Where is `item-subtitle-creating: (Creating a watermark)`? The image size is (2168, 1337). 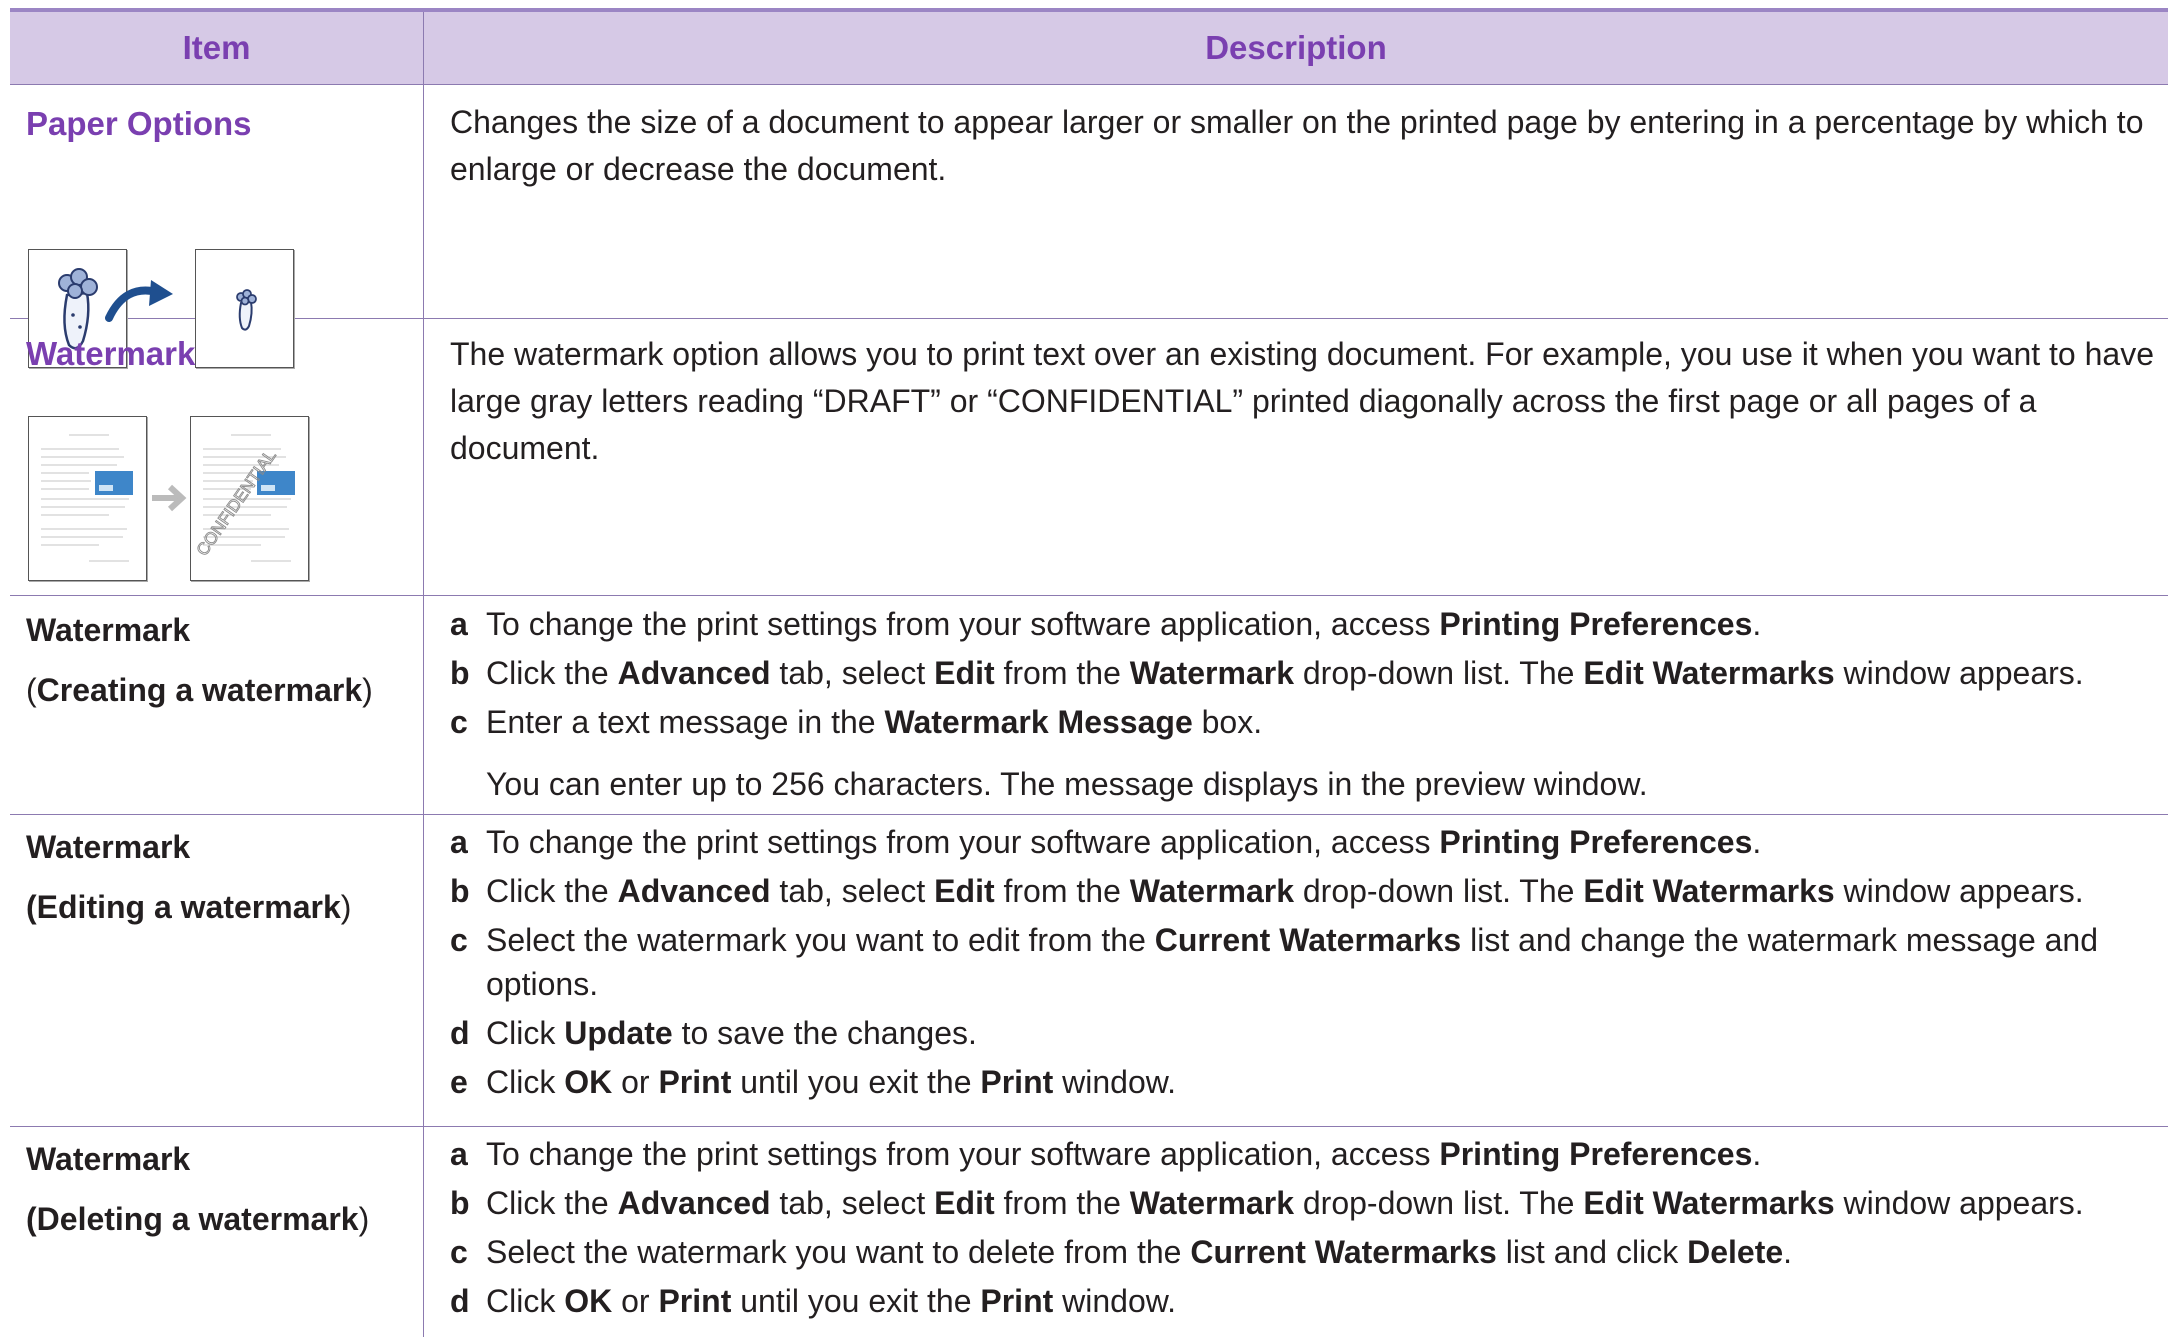 item-subtitle-creating: (Creating a watermark) is located at coordinates (199, 690).